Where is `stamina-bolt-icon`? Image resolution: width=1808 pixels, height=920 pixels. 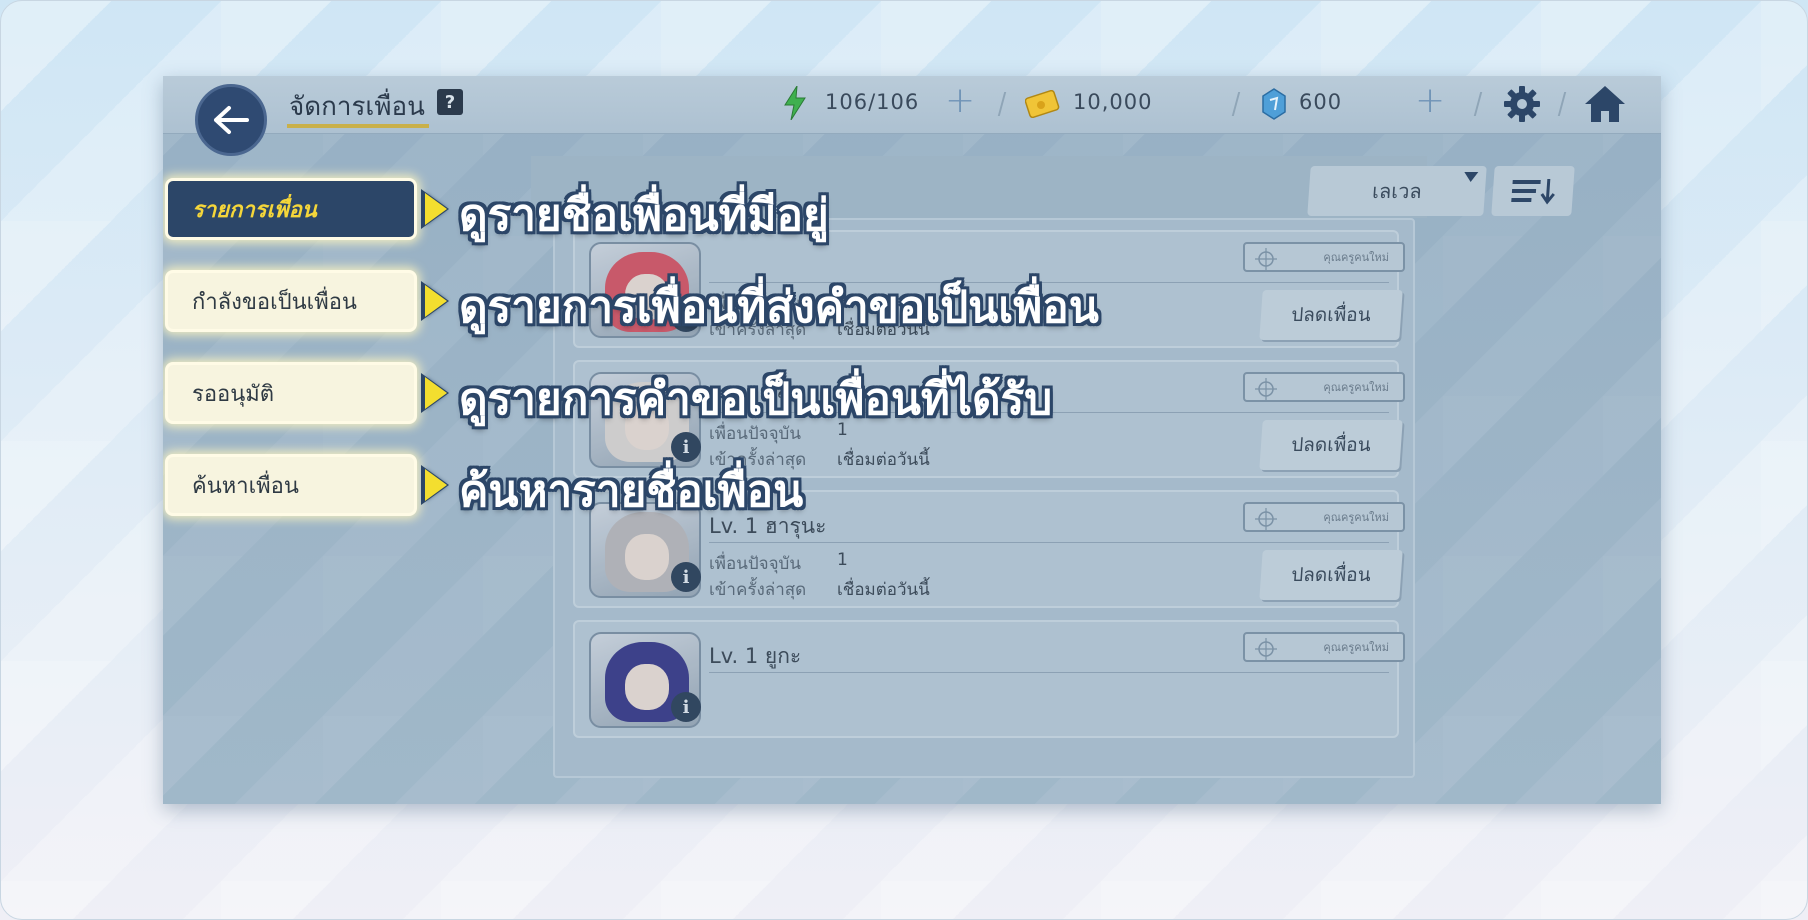 stamina-bolt-icon is located at coordinates (795, 103).